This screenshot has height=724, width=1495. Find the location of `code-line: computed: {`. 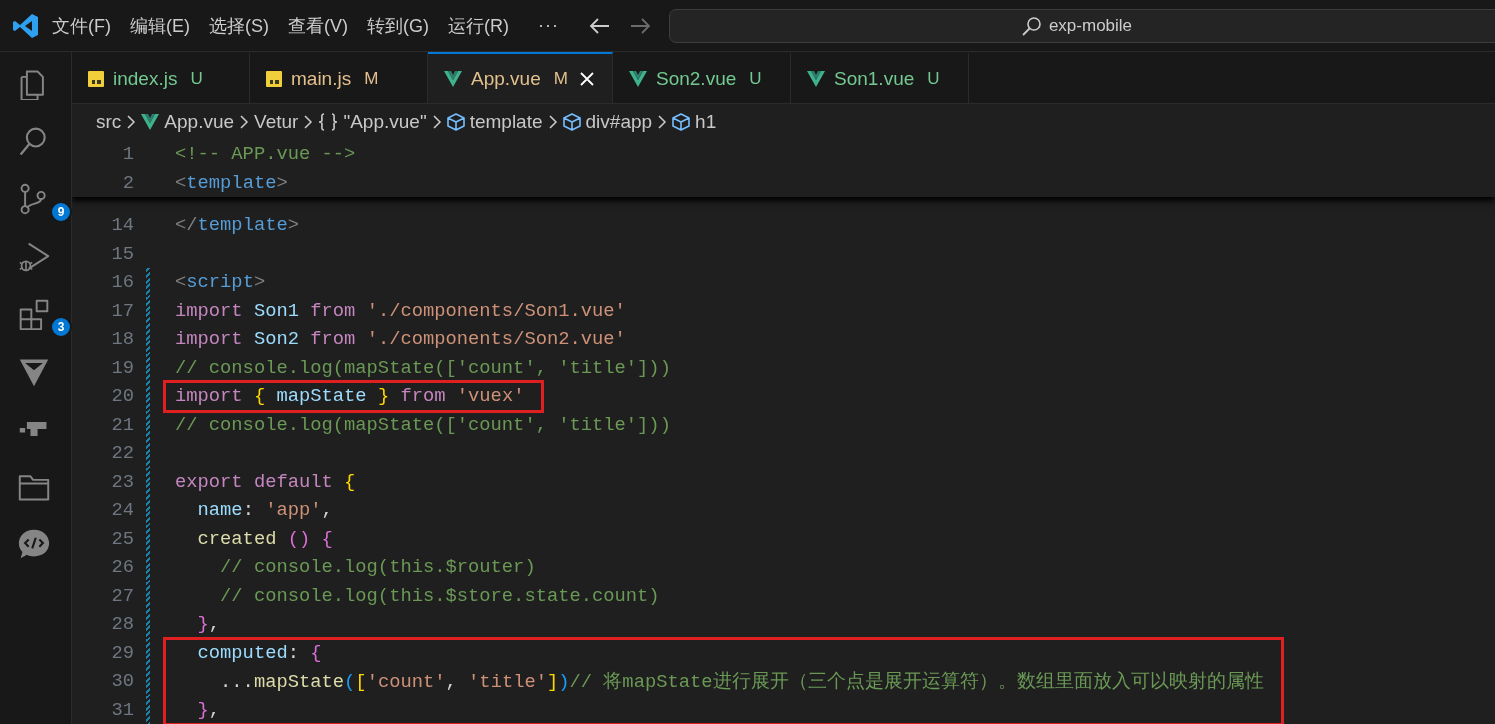

code-line: computed: { is located at coordinates (259, 652).